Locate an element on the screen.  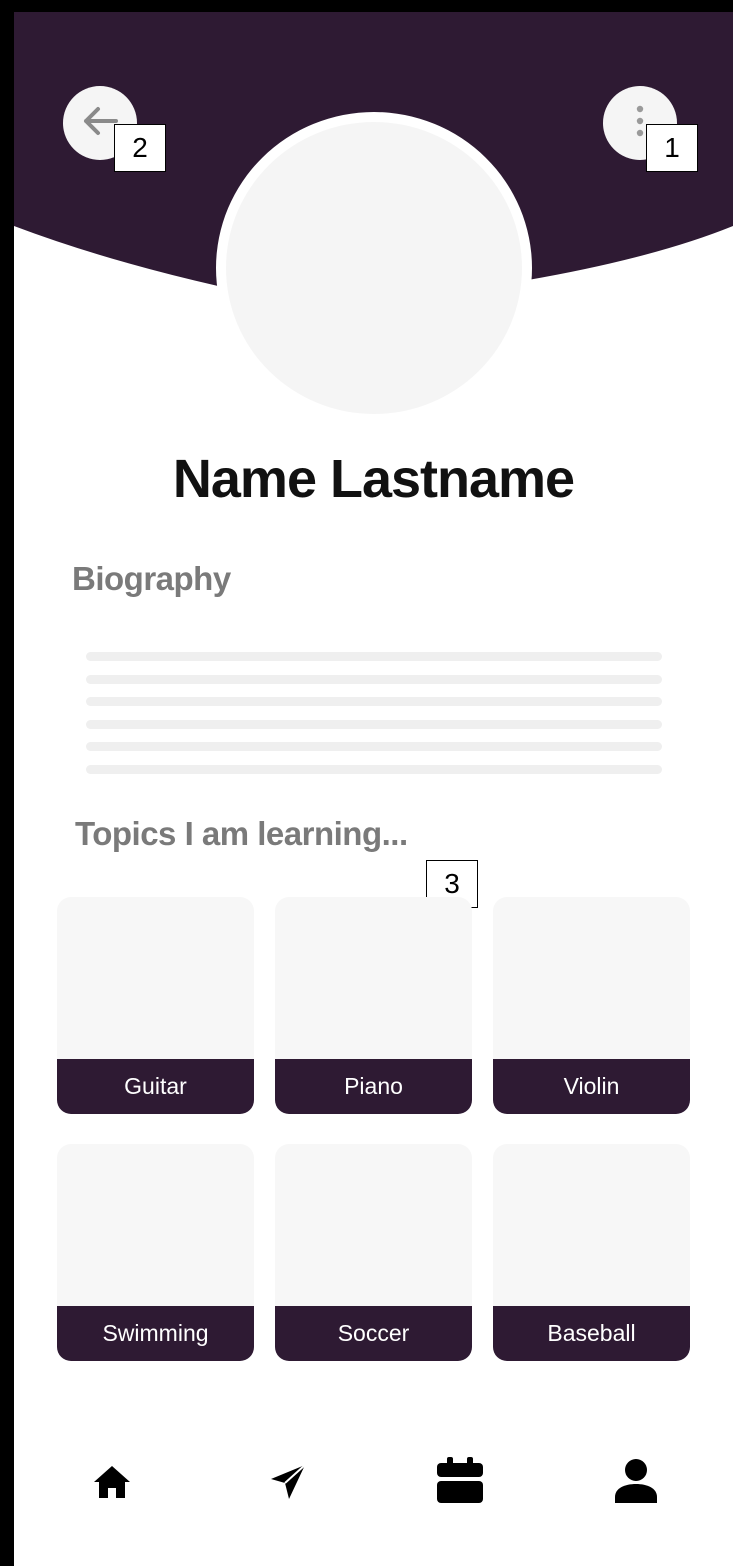
nav-calendar is located at coordinates (460, 1484).